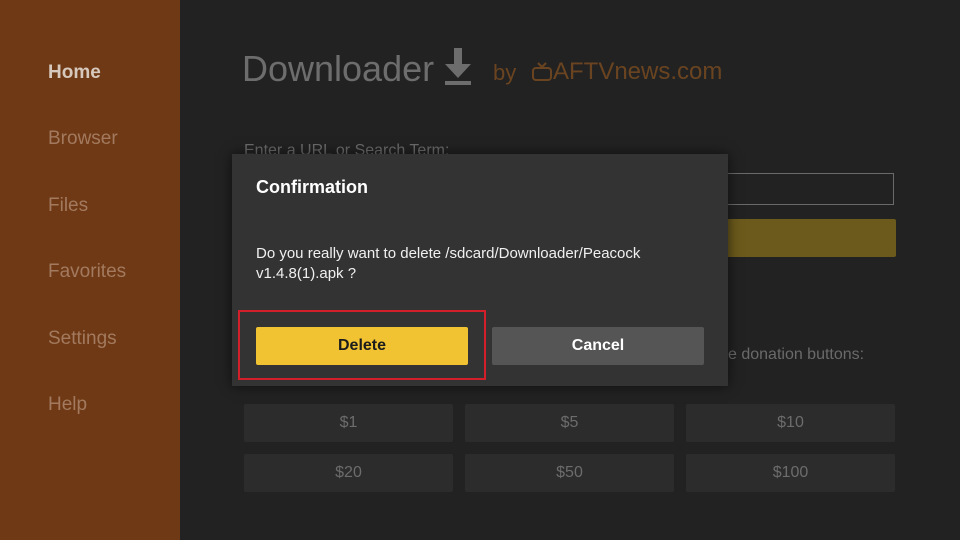  I want to click on donate-button-100: $100, so click(790, 473).